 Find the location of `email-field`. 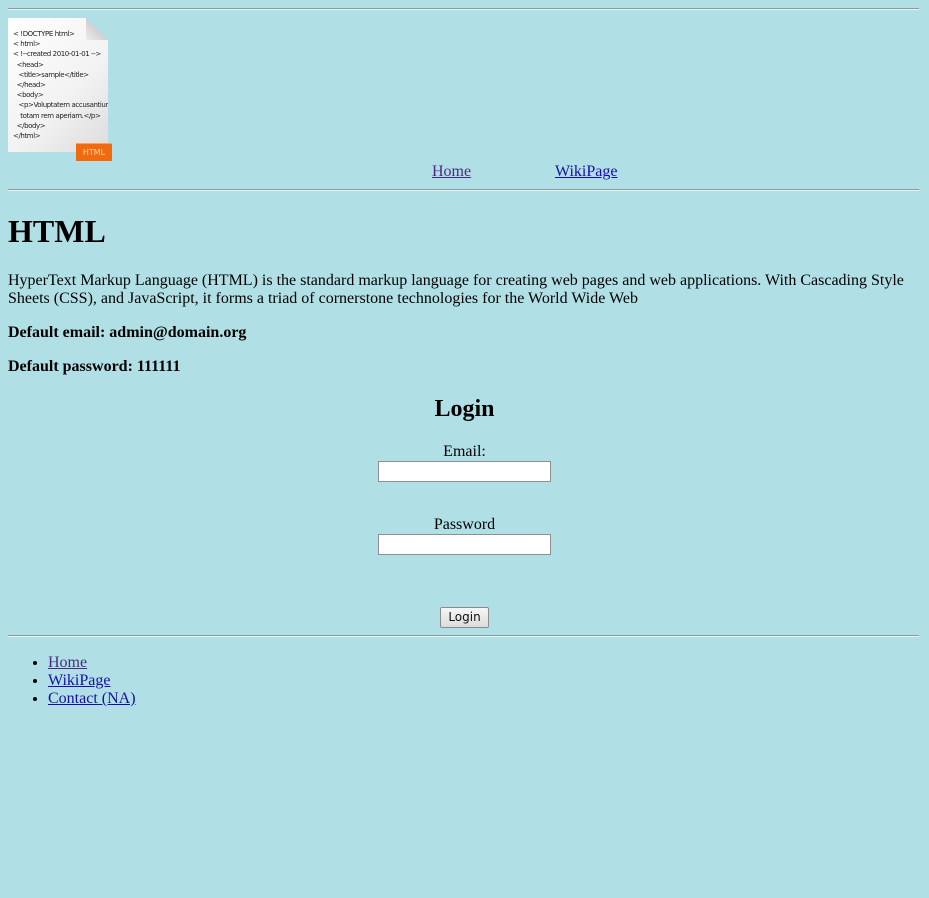

email-field is located at coordinates (464, 471).